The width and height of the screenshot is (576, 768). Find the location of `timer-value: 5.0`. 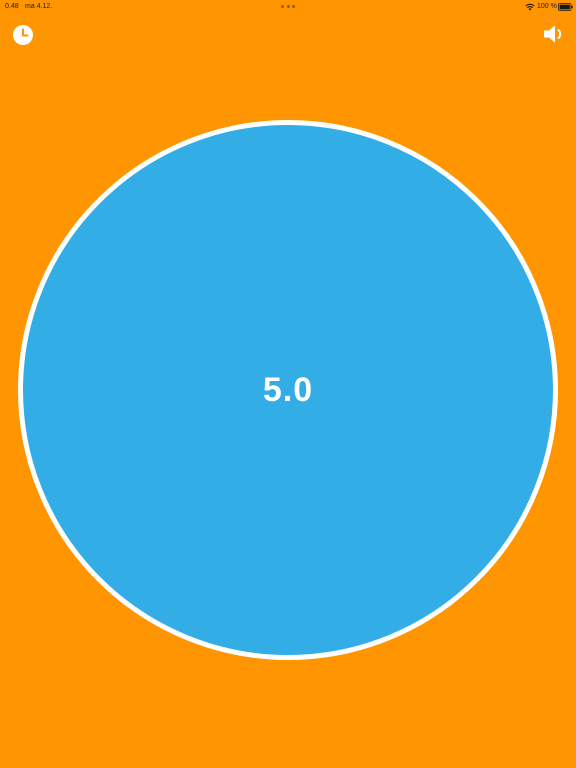

timer-value: 5.0 is located at coordinates (288, 389).